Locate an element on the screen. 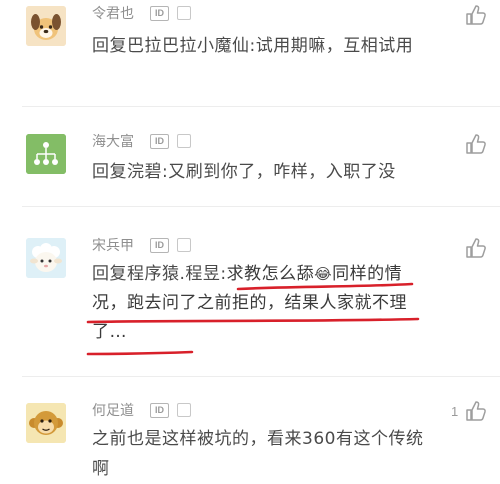 This screenshot has height=484, width=500. tree-network-icon is located at coordinates (46, 154).